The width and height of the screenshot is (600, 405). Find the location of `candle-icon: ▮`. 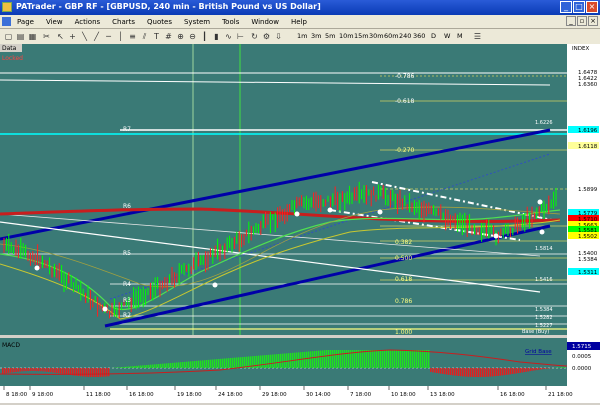

candle-icon: ▮ is located at coordinates (216, 36).